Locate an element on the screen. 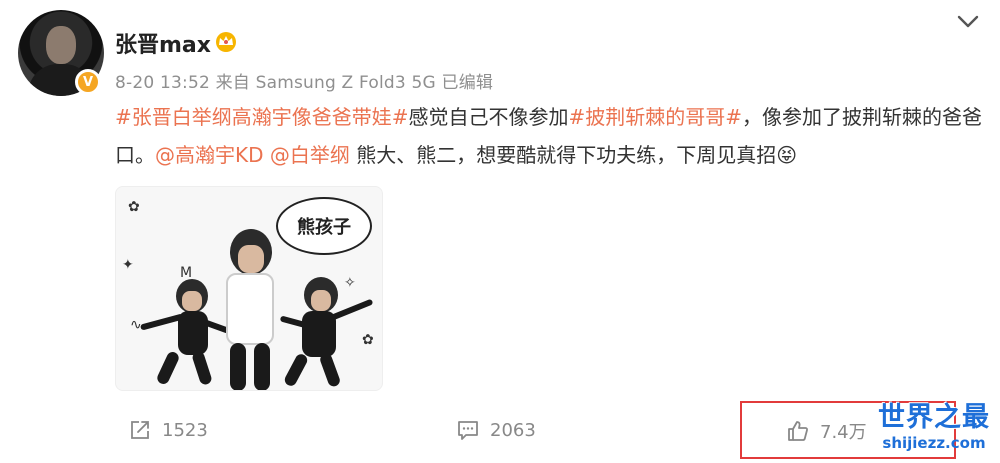 The height and width of the screenshot is (463, 1000). post-image: 熊孩子 ✿ M ✧ ∿ ✿ ✦ is located at coordinates (249, 288).